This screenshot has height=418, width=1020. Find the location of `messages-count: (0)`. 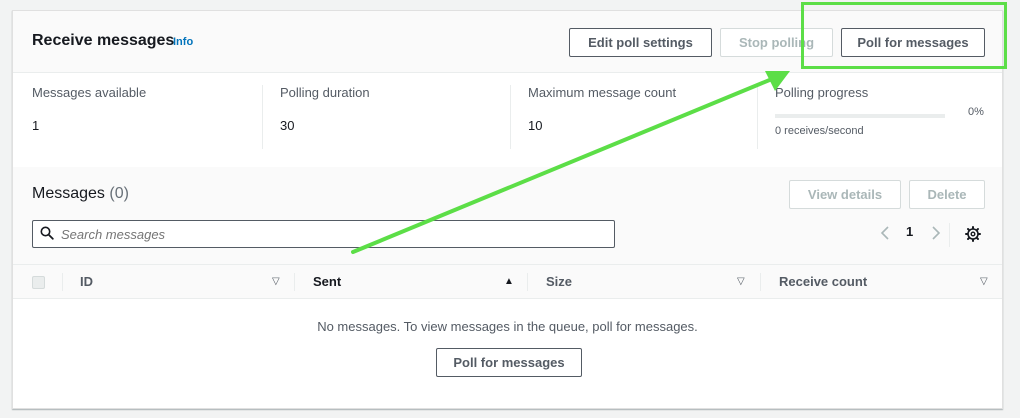

messages-count: (0) is located at coordinates (119, 193).